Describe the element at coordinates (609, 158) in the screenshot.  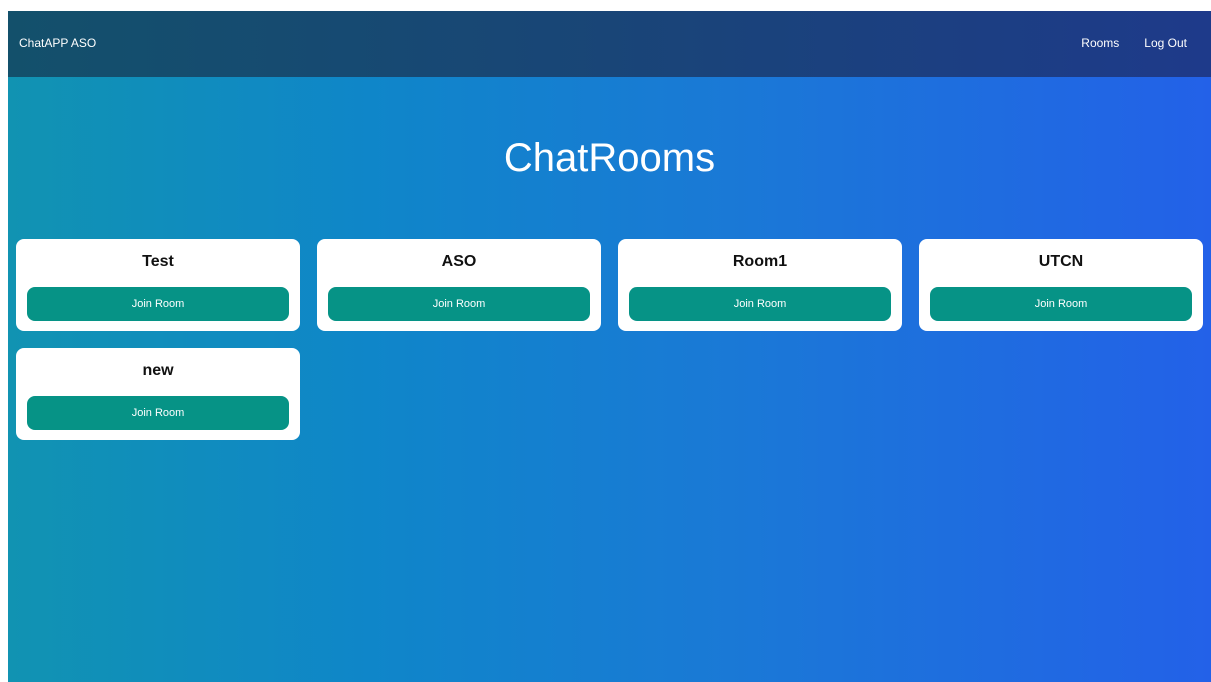
I see `page-title: ChatRooms` at that location.